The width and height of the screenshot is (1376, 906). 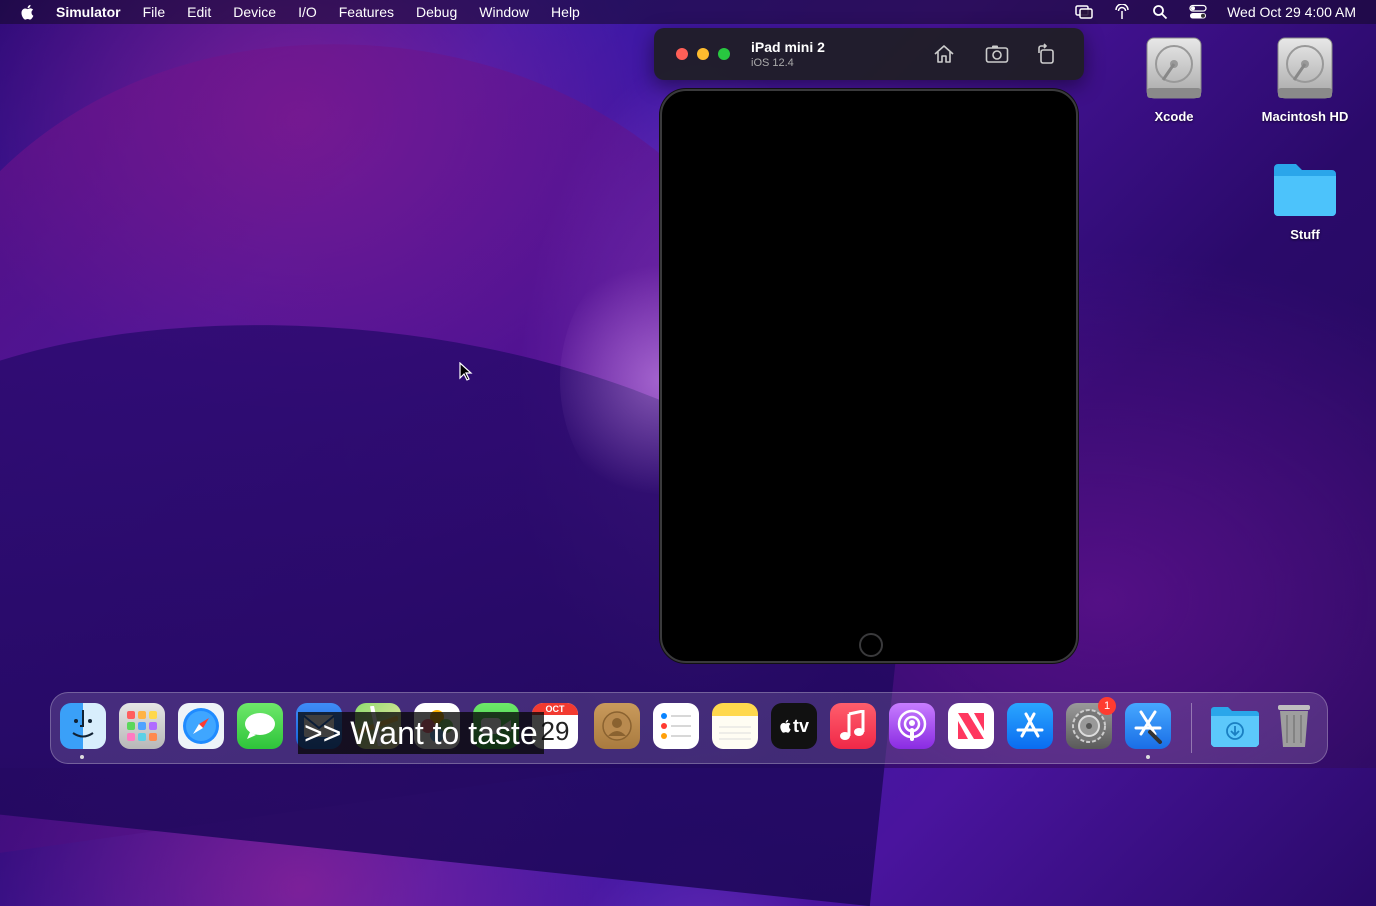 What do you see at coordinates (1305, 234) in the screenshot?
I see `desktop-icon-label: Stuff` at bounding box center [1305, 234].